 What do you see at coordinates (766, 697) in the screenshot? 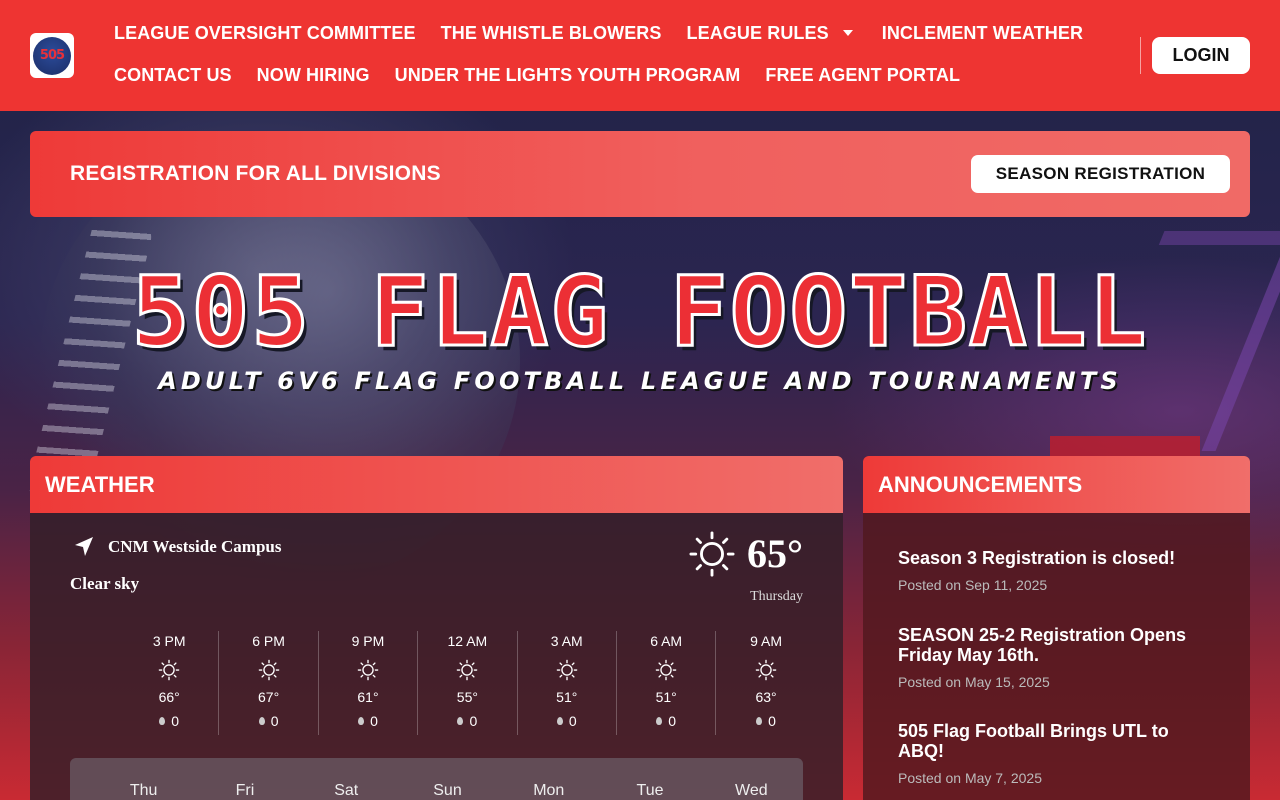
I see `hour-temperature: 63°` at bounding box center [766, 697].